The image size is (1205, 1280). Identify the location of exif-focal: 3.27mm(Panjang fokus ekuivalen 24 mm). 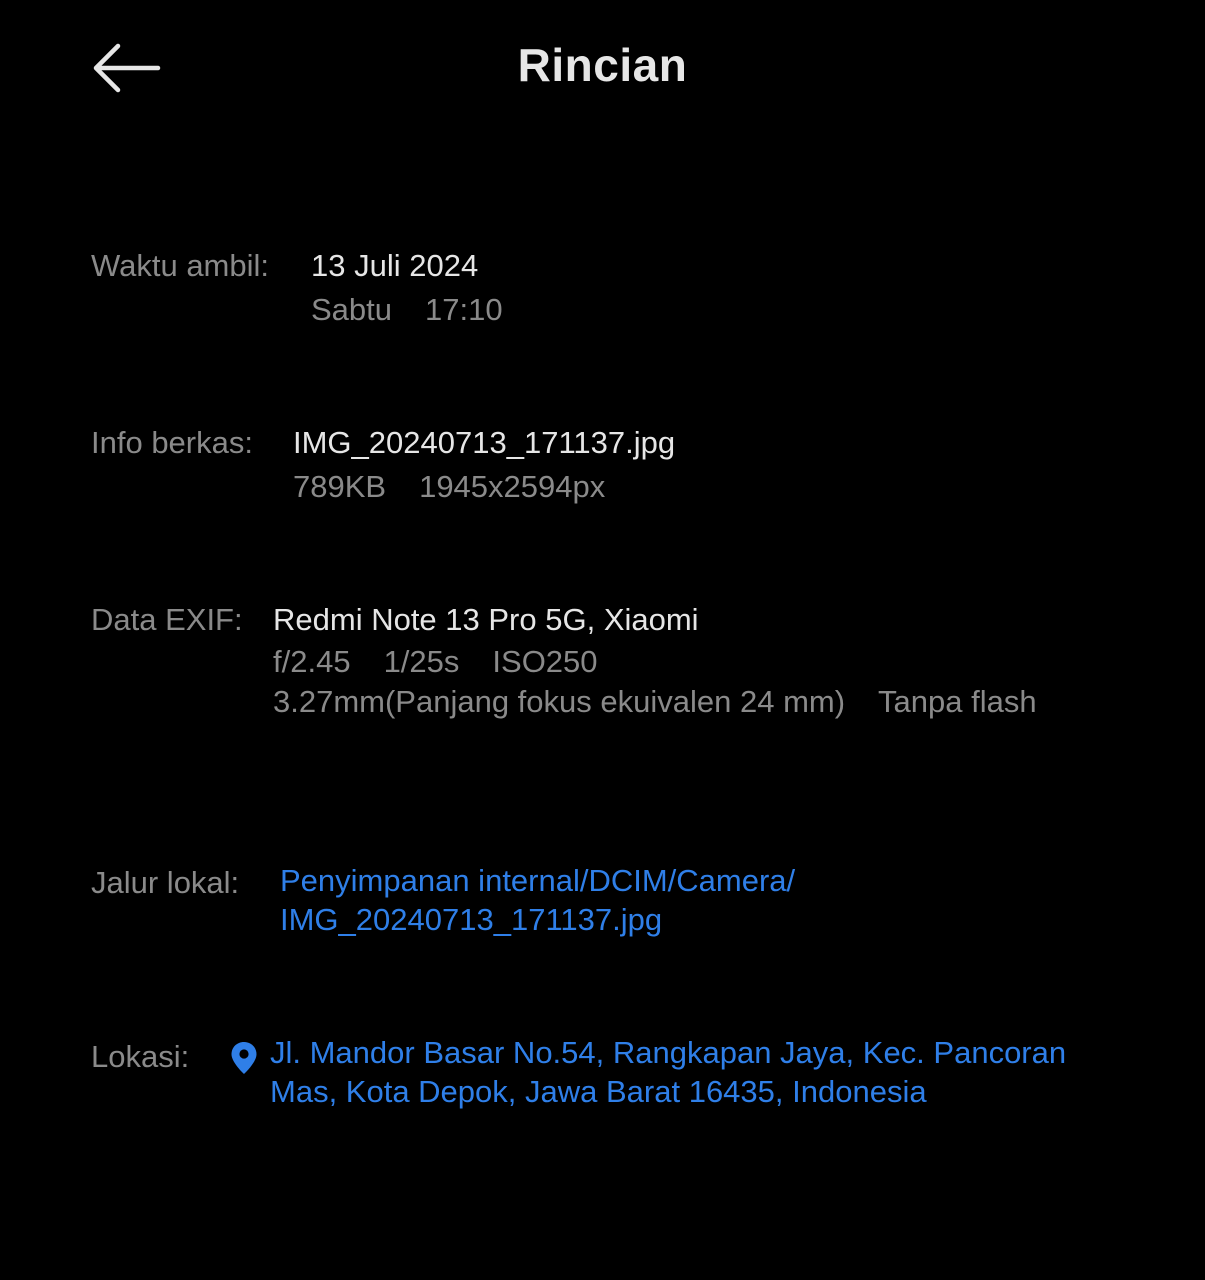
(559, 701).